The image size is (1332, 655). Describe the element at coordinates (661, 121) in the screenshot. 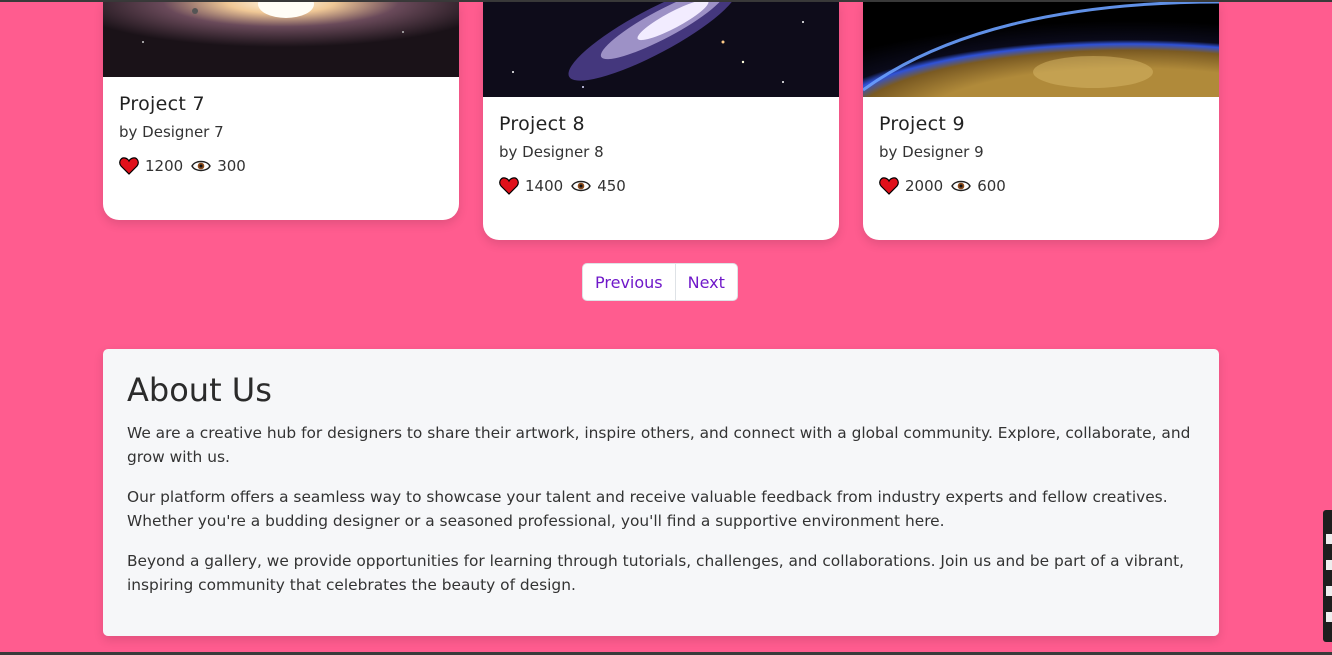

I see `project-card-8: Project 8 by Designer 8 1400 450` at that location.